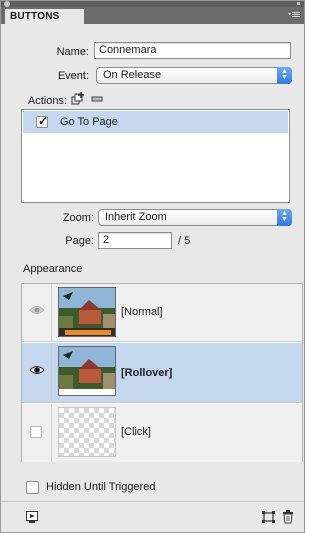  Describe the element at coordinates (73, 76) in the screenshot. I see `event-label: Event:` at that location.